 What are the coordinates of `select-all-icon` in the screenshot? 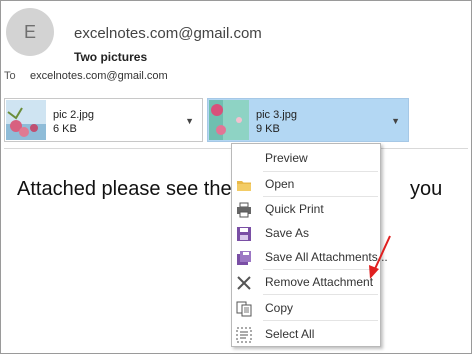 It's located at (244, 335).